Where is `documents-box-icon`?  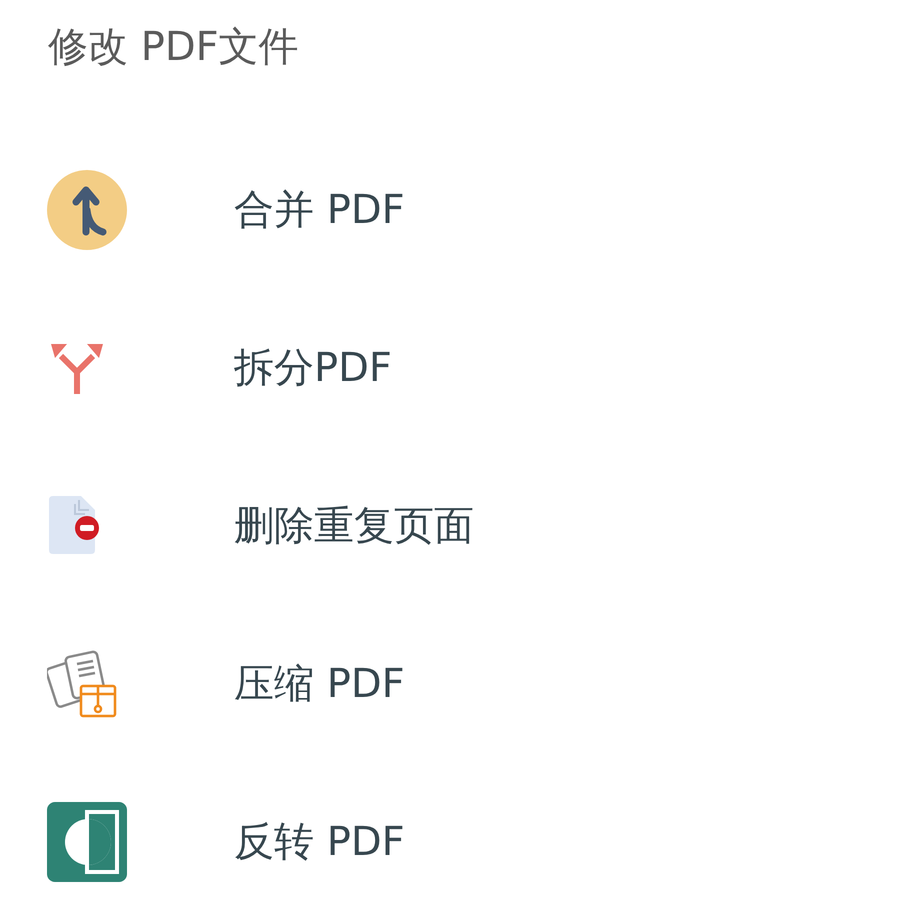
documents-box-icon is located at coordinates (83, 684).